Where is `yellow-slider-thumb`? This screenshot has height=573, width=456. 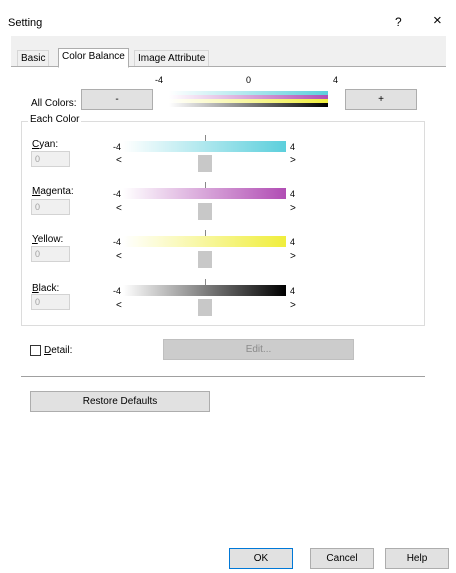 yellow-slider-thumb is located at coordinates (205, 259).